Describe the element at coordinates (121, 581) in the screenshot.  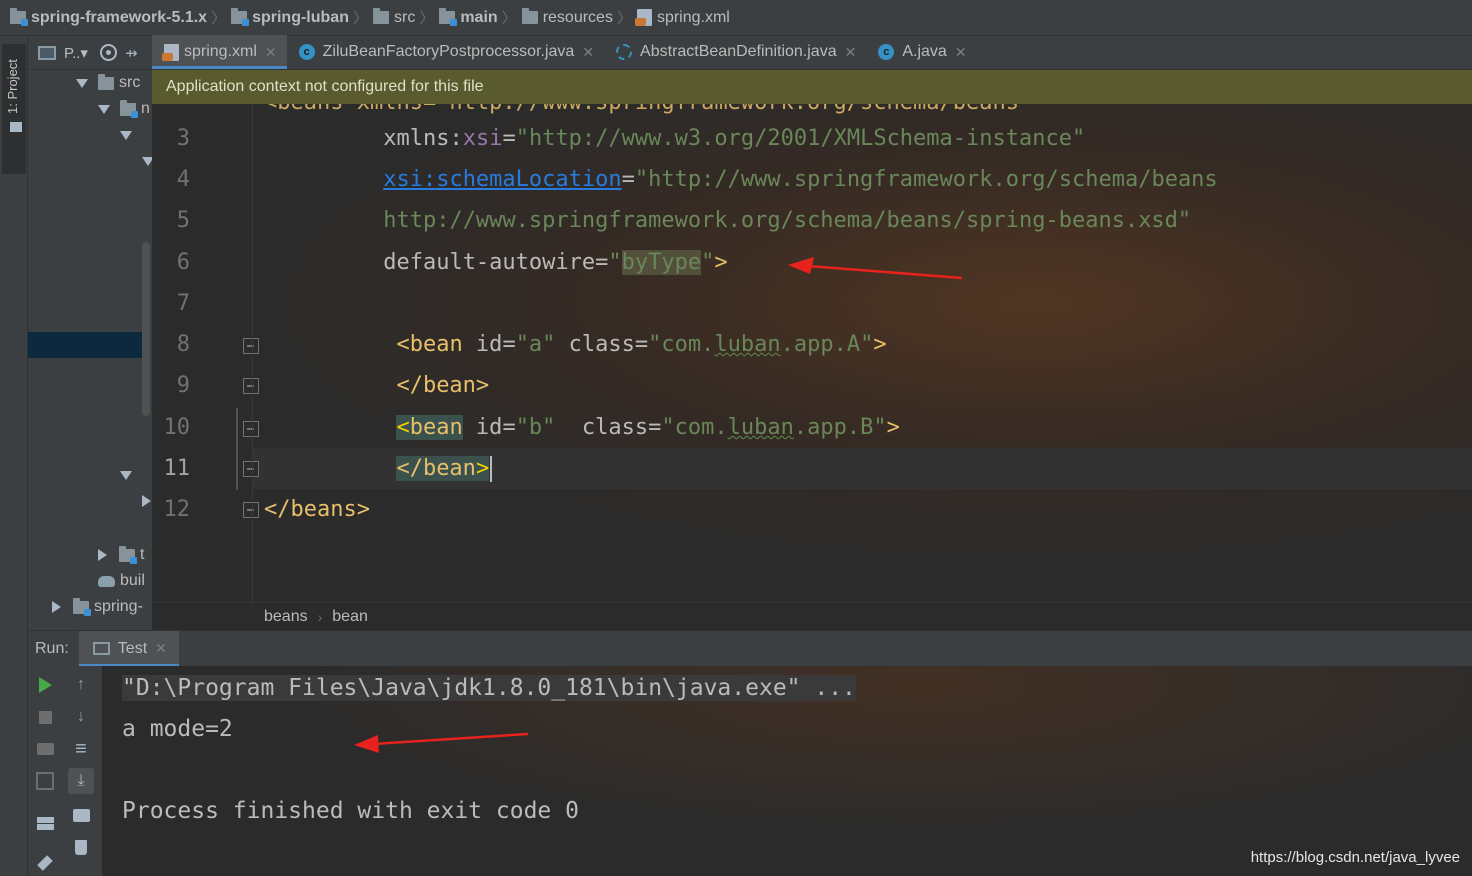
I see `tree-node-build-gradle: buil` at that location.